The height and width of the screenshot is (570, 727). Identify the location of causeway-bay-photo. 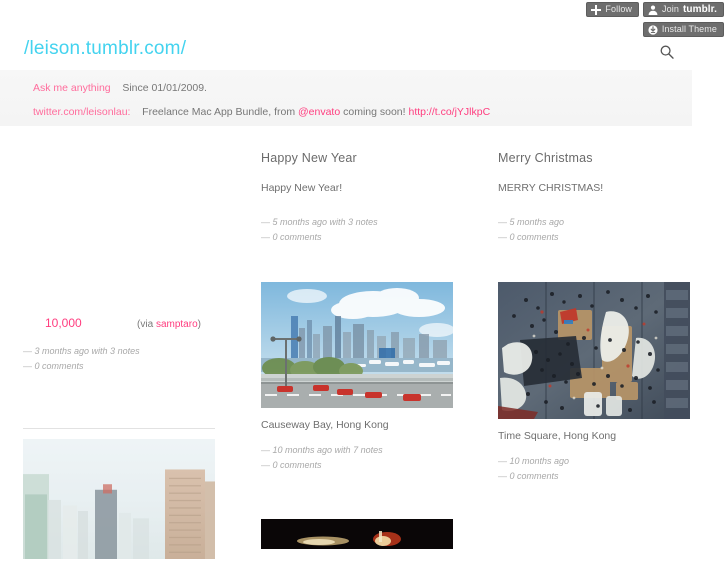
(357, 345).